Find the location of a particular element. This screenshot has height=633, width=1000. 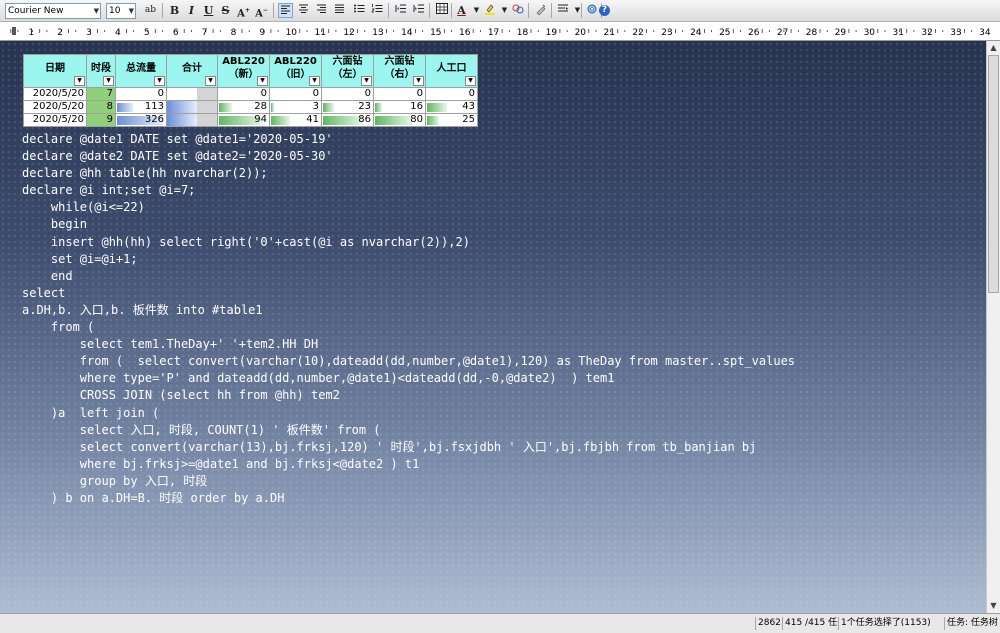

format-painter-button is located at coordinates (540, 10).